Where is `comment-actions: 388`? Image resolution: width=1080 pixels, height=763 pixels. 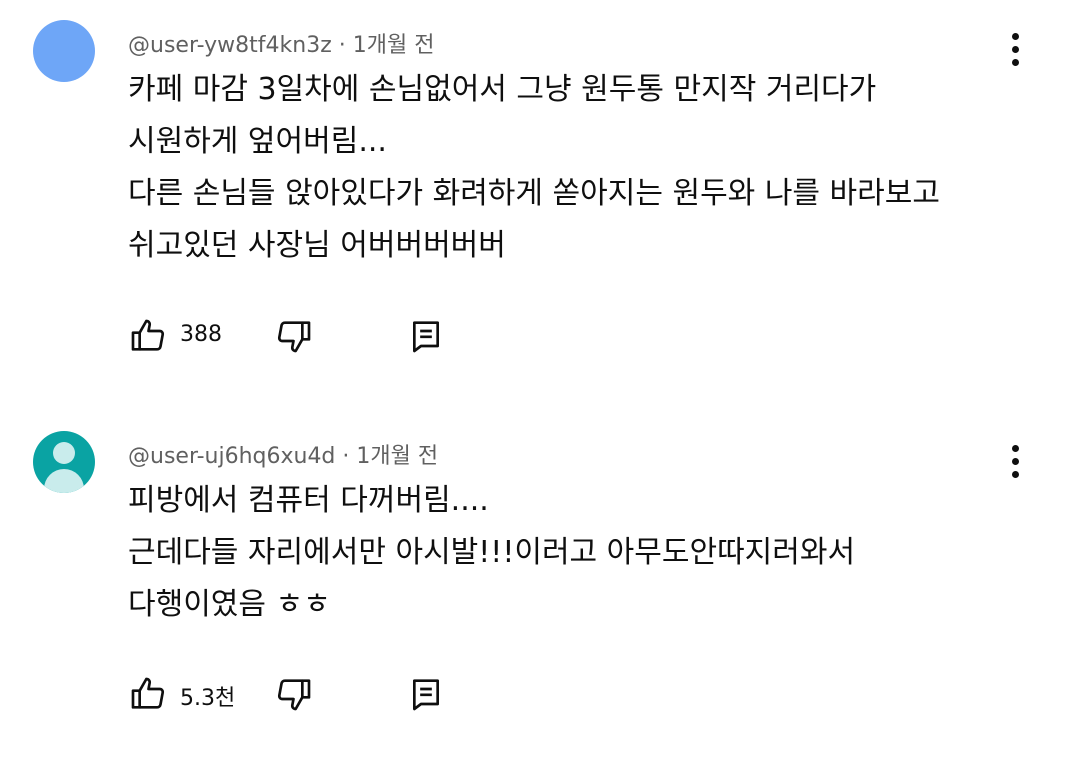
comment-actions: 388 is located at coordinates (293, 336).